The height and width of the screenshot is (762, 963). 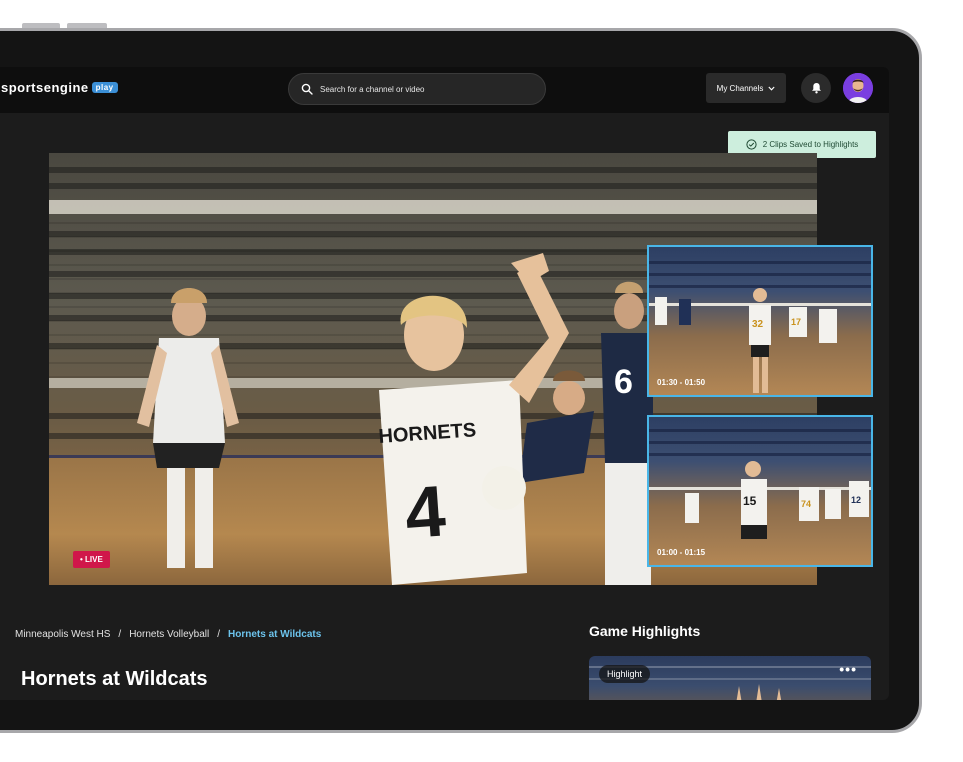 What do you see at coordinates (796, 322) in the screenshot?
I see `svg-text: 17` at bounding box center [796, 322].